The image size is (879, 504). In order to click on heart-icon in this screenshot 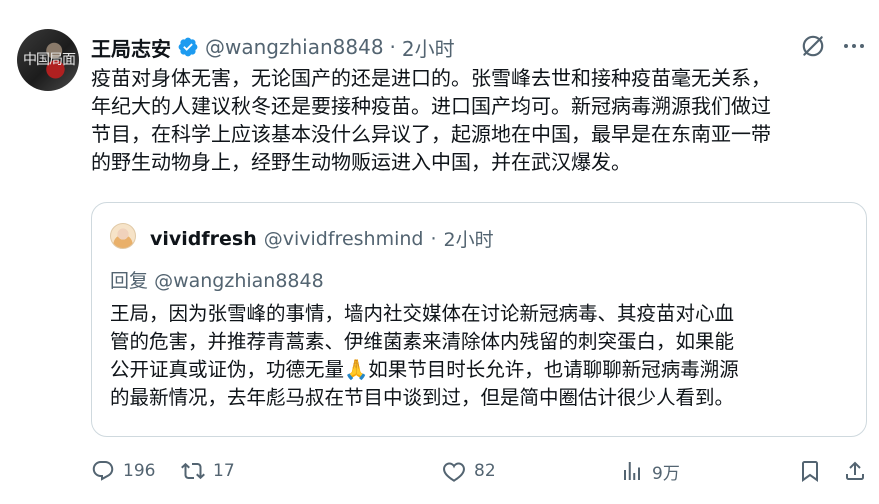, I will do `click(454, 472)`.